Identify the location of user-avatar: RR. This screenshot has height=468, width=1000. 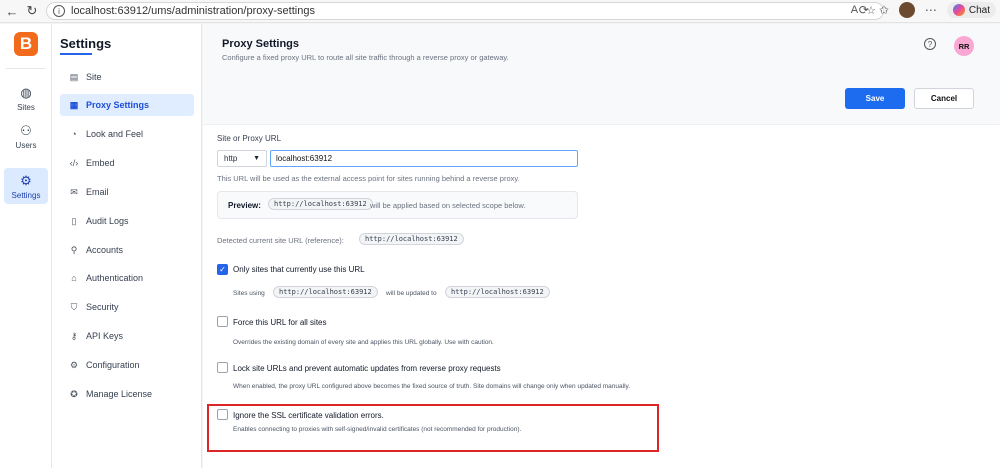
(964, 46).